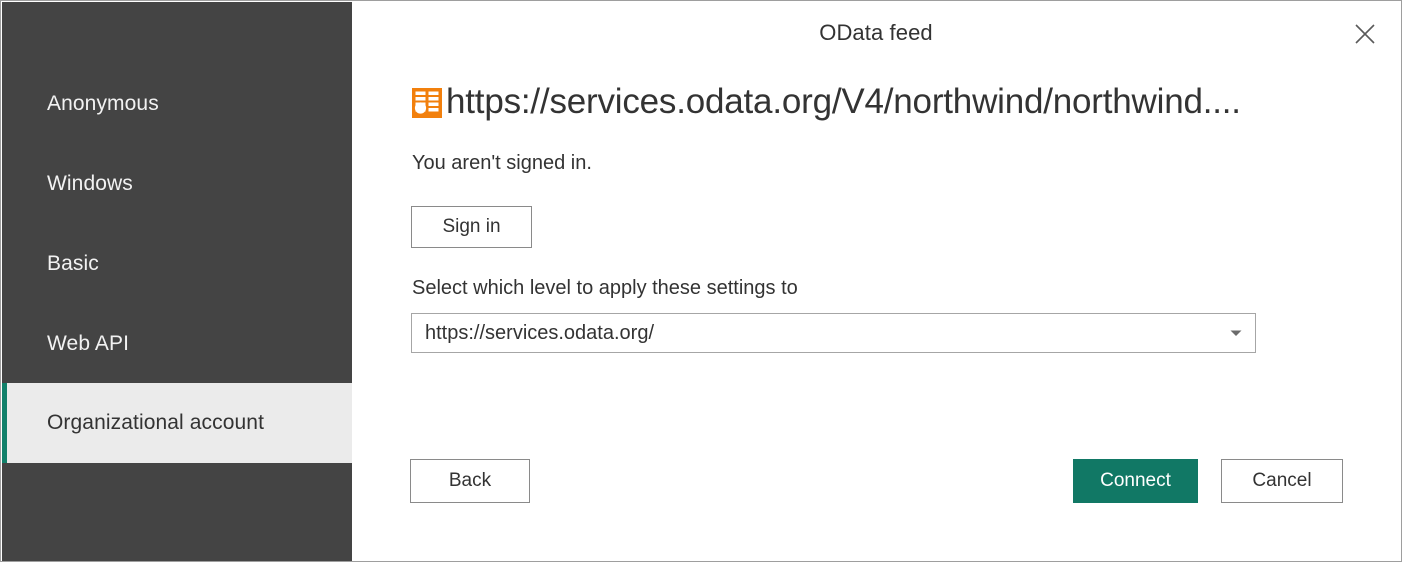  I want to click on connect-button: Connect, so click(1135, 481).